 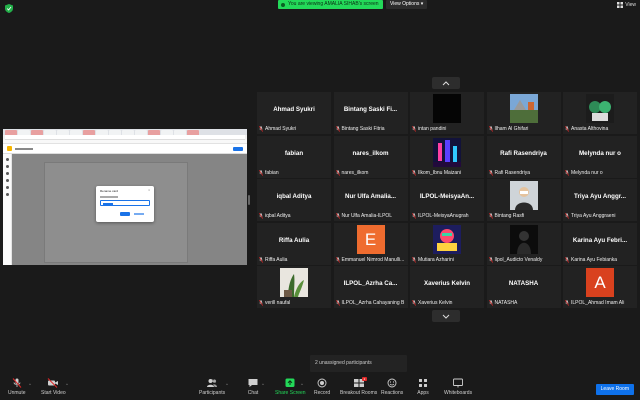 I want to click on participant-name-label: Karina Ayu Febianka, so click(x=600, y=260).